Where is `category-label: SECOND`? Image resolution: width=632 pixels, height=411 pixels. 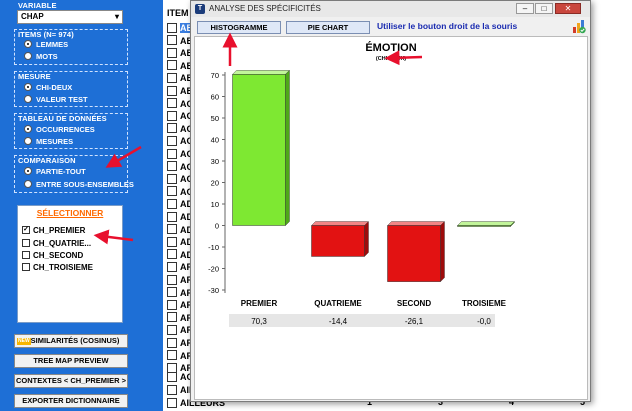 category-label: SECOND is located at coordinates (414, 303).